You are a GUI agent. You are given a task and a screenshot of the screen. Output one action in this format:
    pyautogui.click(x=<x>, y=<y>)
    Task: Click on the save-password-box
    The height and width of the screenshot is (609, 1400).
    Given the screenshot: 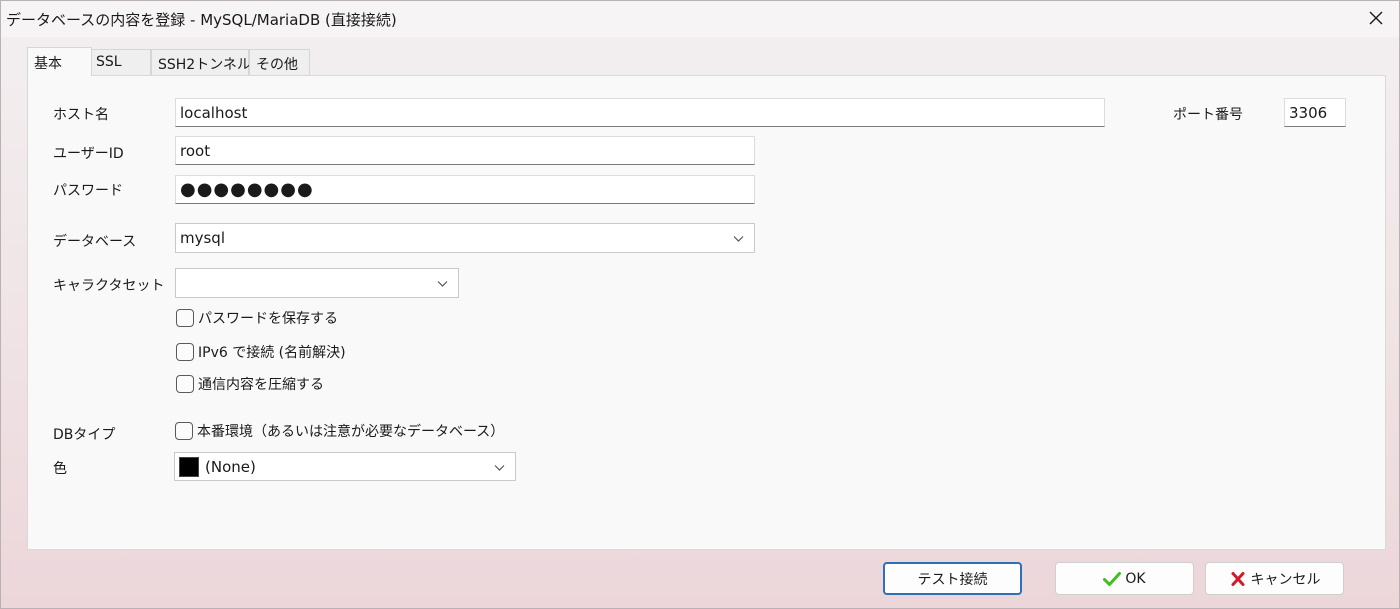 What is the action you would take?
    pyautogui.click(x=185, y=318)
    